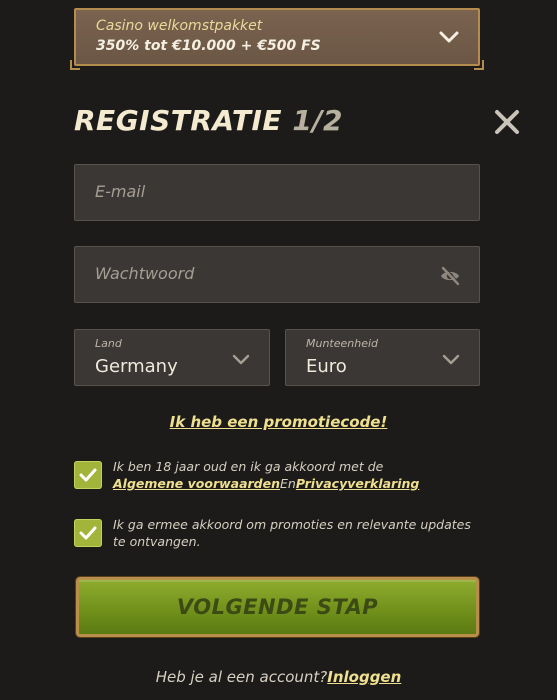 This screenshot has height=700, width=557. What do you see at coordinates (108, 343) in the screenshot?
I see `country-label: Land` at bounding box center [108, 343].